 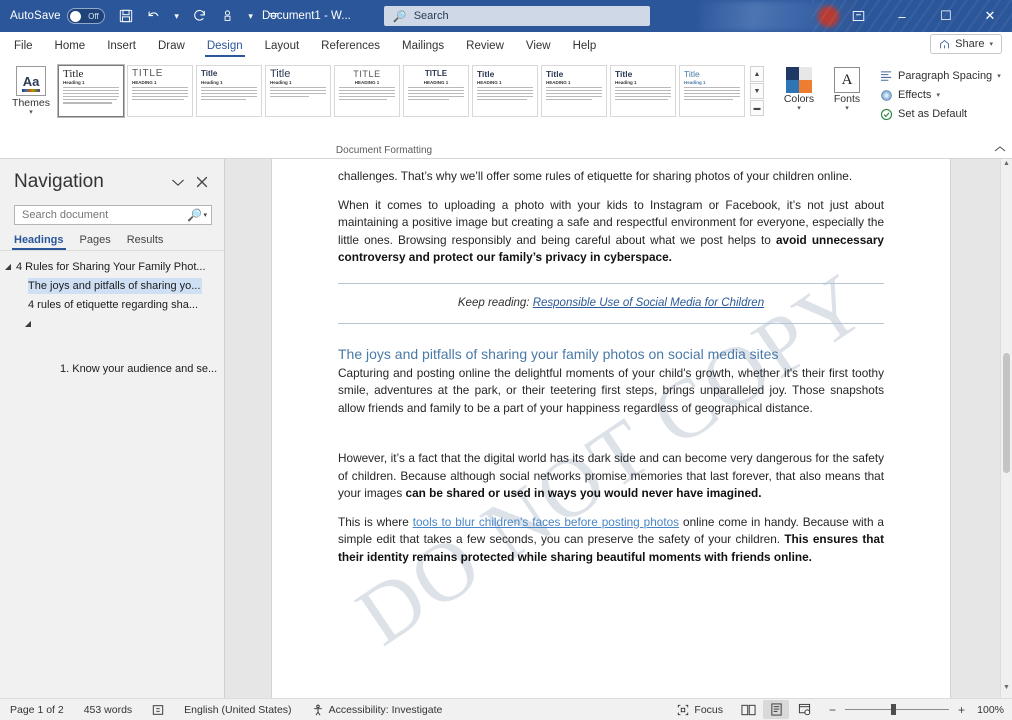 I want to click on gallery-scroll-down-icon: ▼, so click(x=757, y=91).